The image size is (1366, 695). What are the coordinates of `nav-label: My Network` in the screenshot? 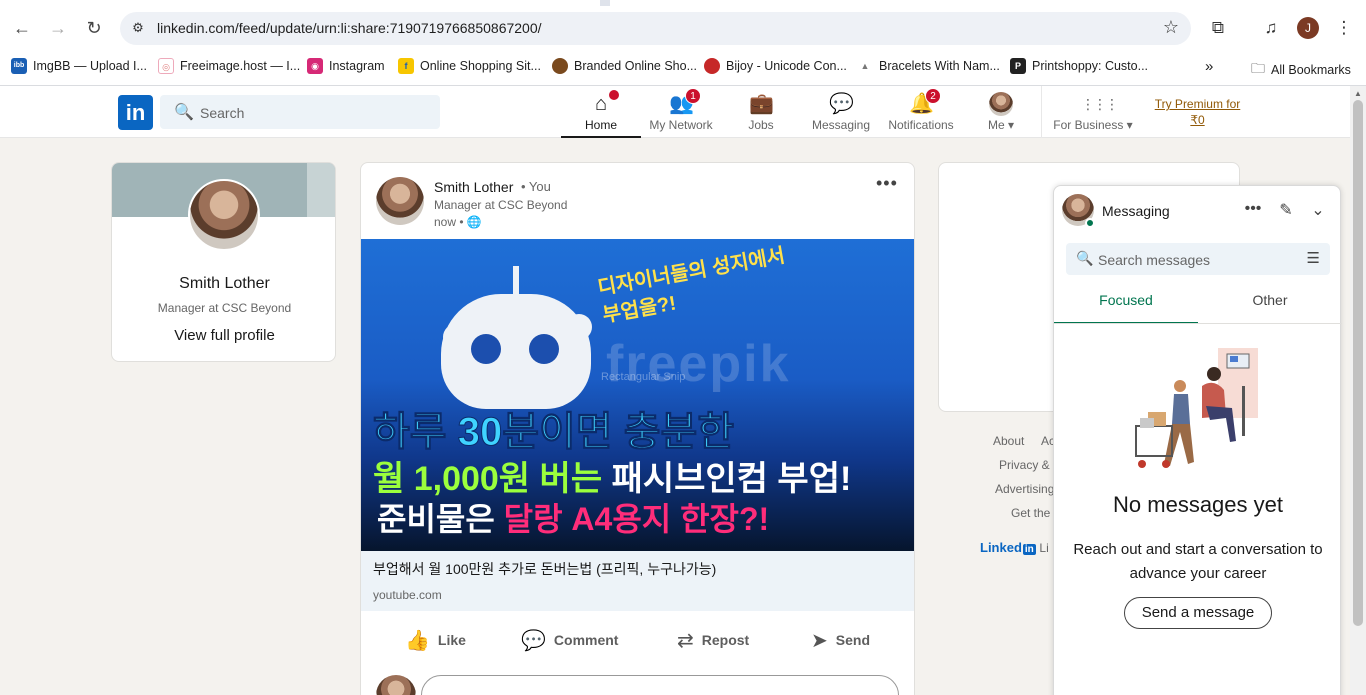 It's located at (681, 125).